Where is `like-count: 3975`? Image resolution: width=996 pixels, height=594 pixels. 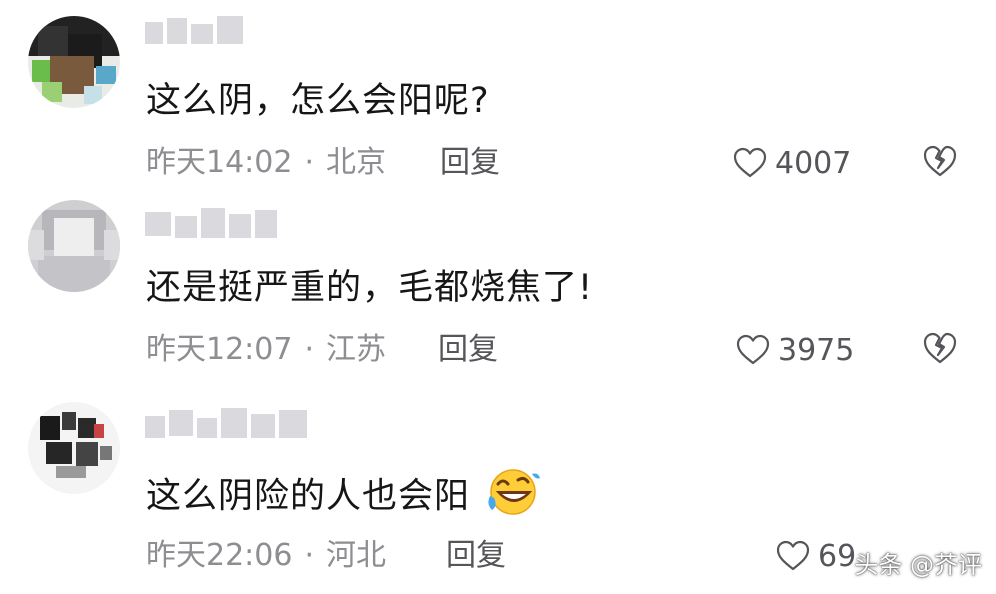 like-count: 3975 is located at coordinates (816, 350).